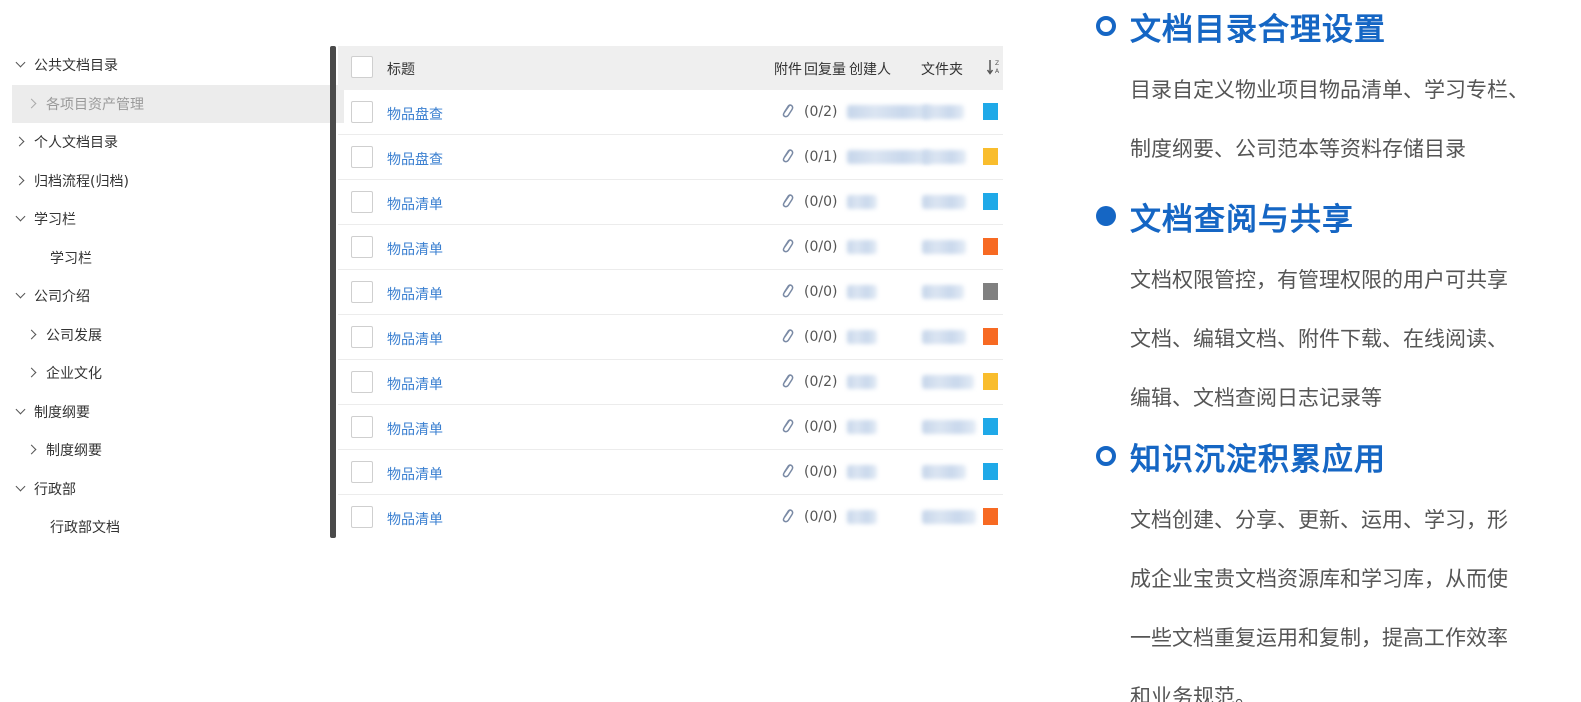  What do you see at coordinates (942, 69) in the screenshot?
I see `header-folder: 文件夹` at bounding box center [942, 69].